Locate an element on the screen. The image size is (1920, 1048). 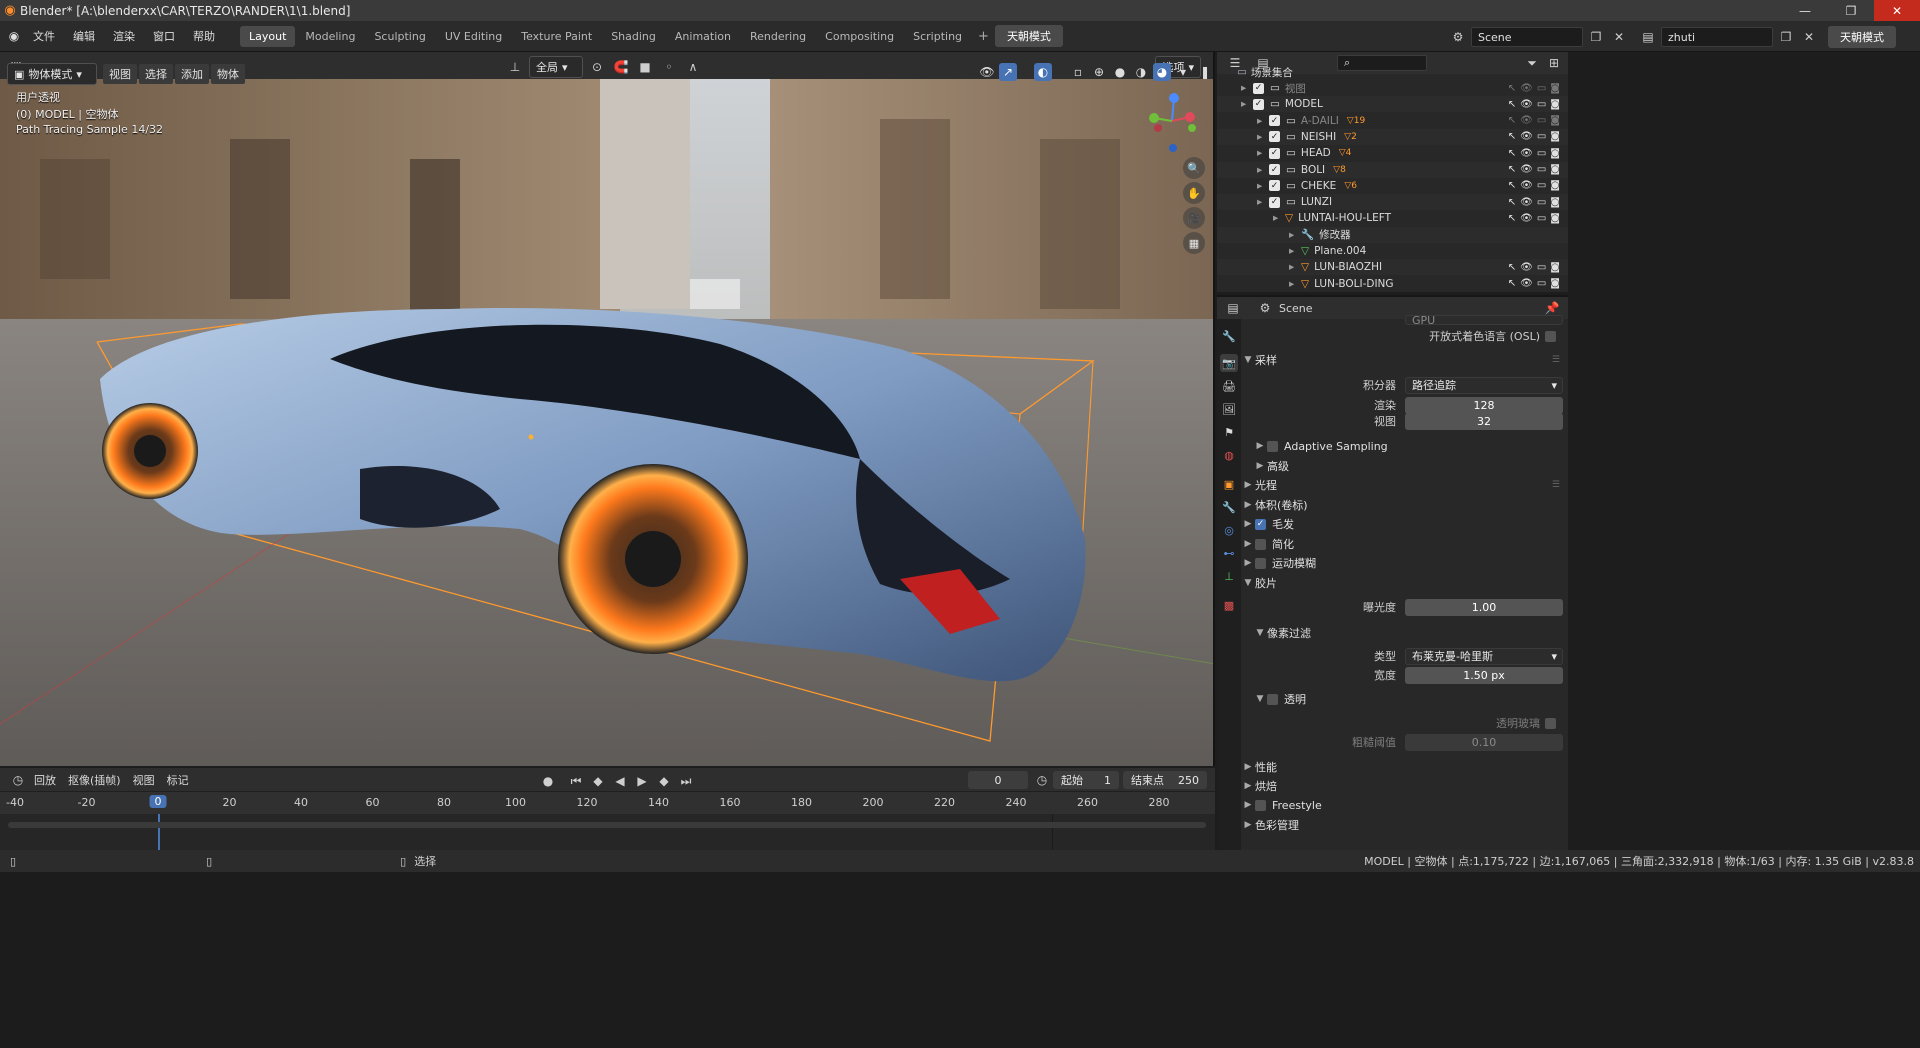
viewport-menu-view: 视图 is located at coordinates (120, 74).